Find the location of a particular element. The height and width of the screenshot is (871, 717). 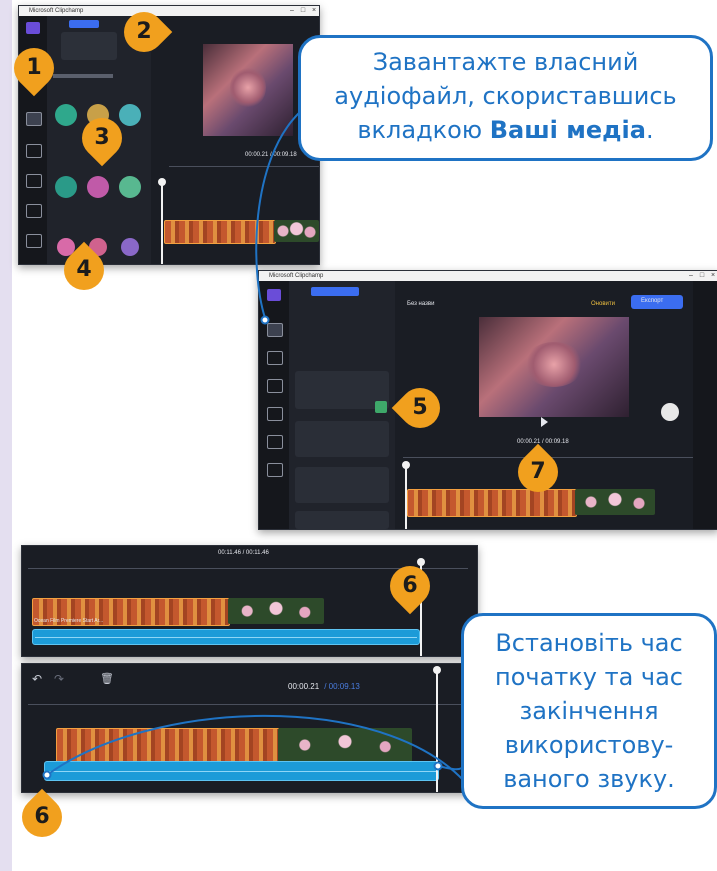

step-marker-6-top: 6 is located at coordinates (410, 586).